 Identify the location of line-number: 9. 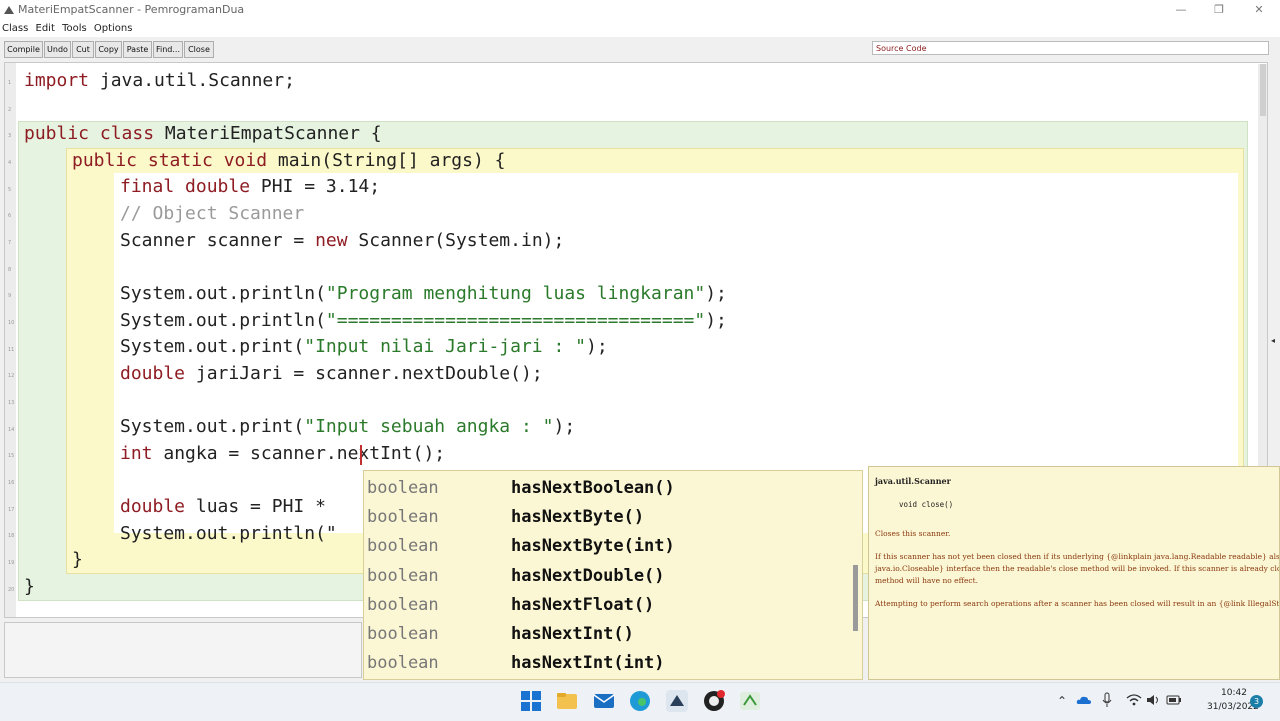
(10, 296).